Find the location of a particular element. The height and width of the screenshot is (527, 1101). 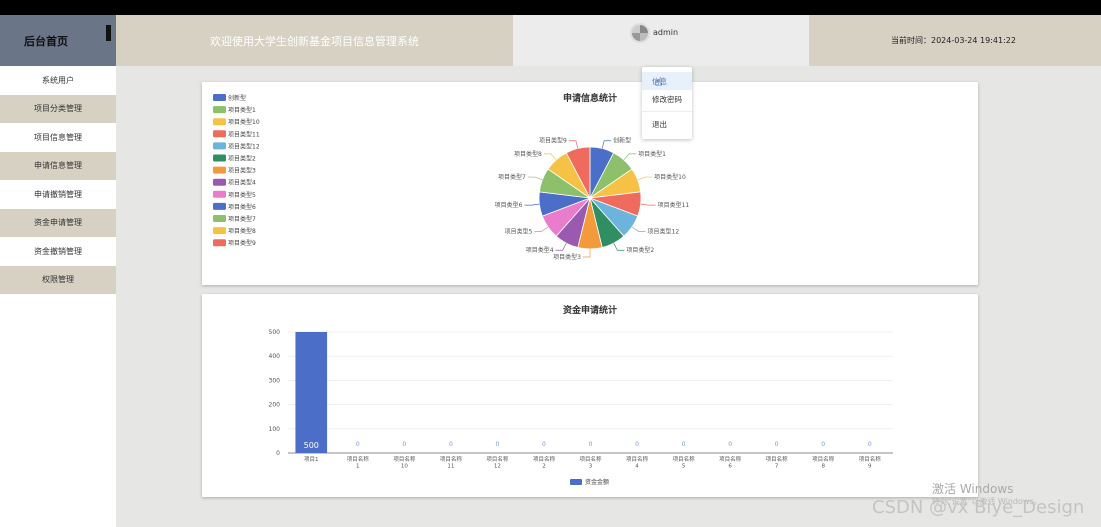

sidebar-toggle-icon is located at coordinates (108, 33).